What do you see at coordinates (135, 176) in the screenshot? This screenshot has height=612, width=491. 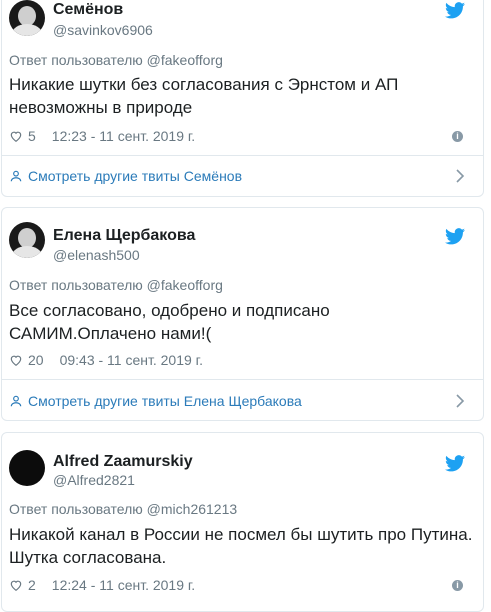 I see `more-tweets-label: Смотреть другие твиты Семёнов` at bounding box center [135, 176].